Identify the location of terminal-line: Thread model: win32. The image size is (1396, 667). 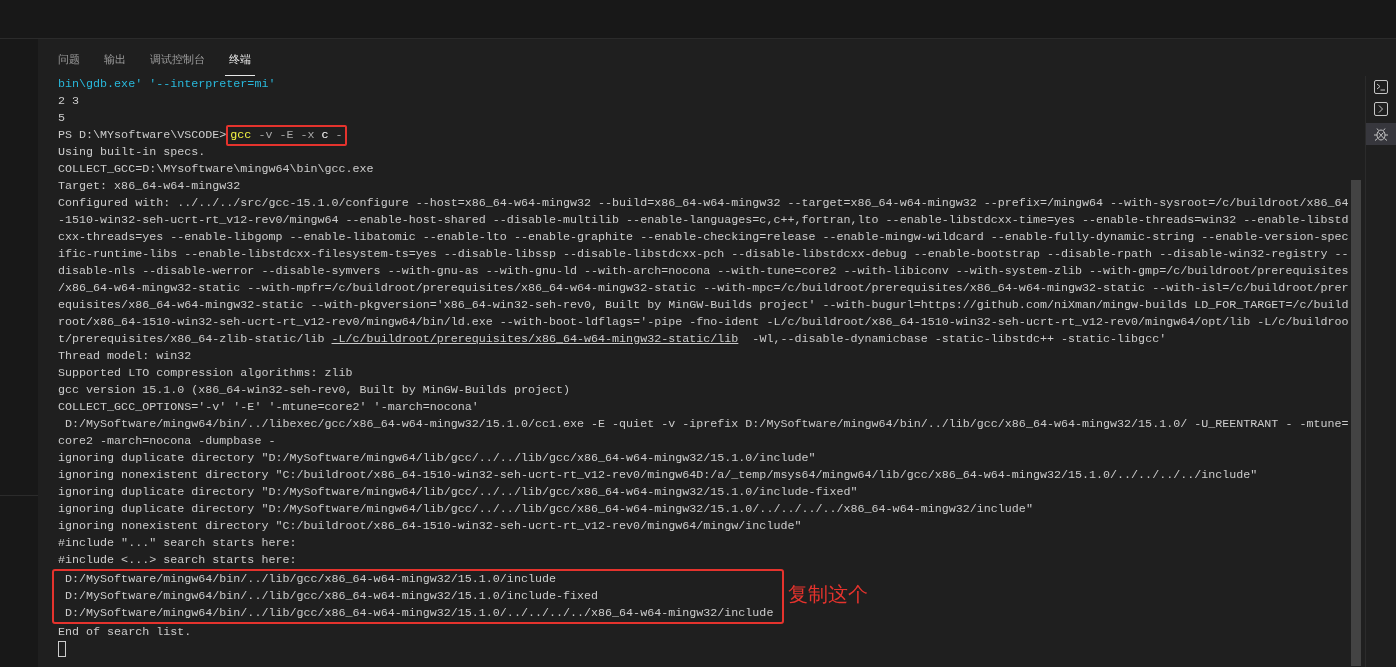
(125, 356).